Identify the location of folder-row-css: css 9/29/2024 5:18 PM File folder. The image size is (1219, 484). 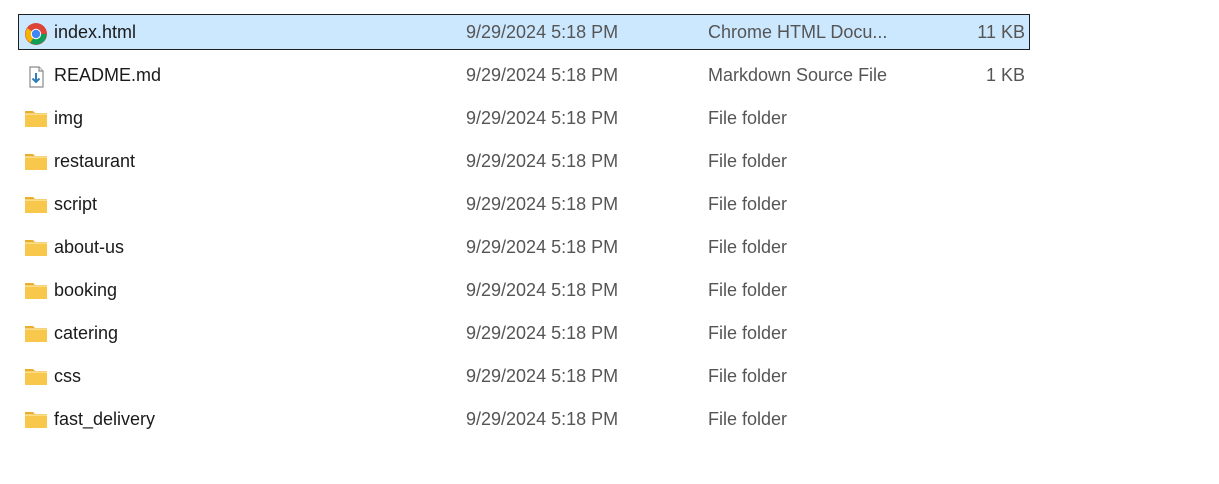
(524, 376).